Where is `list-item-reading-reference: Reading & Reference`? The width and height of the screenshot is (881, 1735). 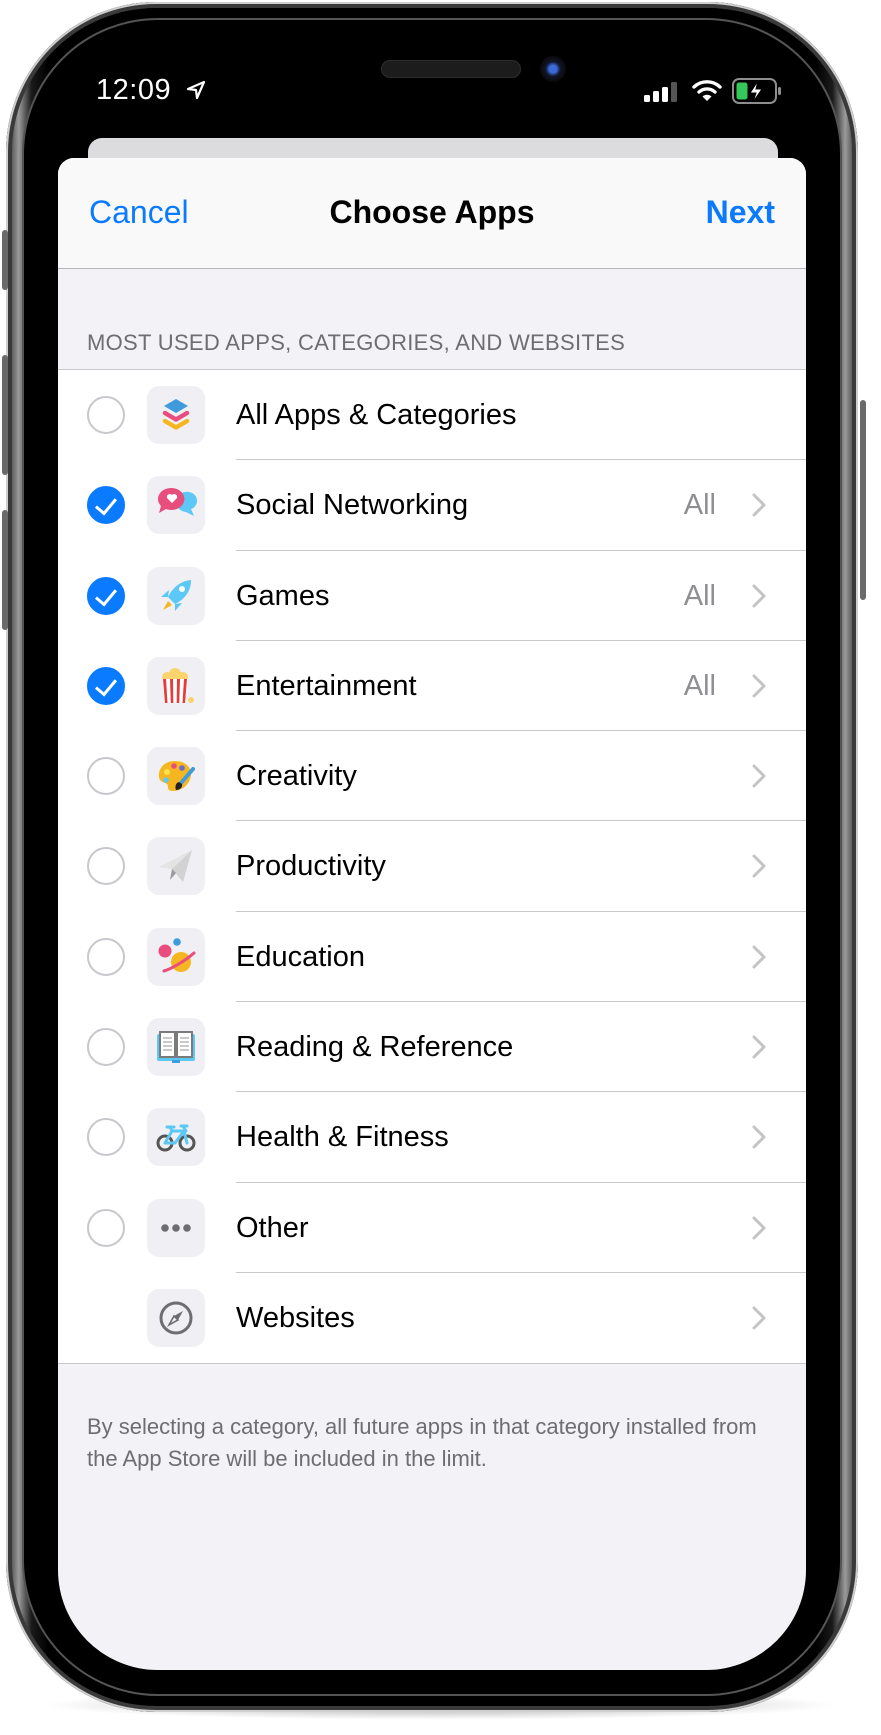
list-item-reading-reference: Reading & Reference is located at coordinates (432, 1047).